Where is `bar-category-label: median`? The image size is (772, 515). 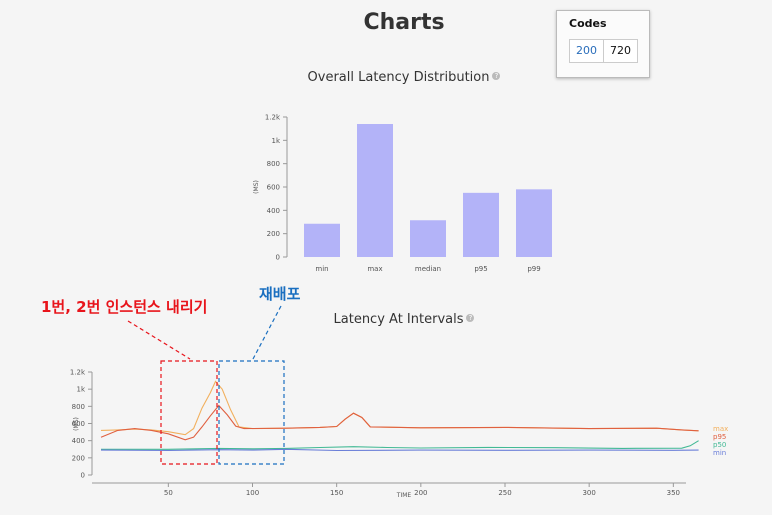 bar-category-label: median is located at coordinates (428, 269).